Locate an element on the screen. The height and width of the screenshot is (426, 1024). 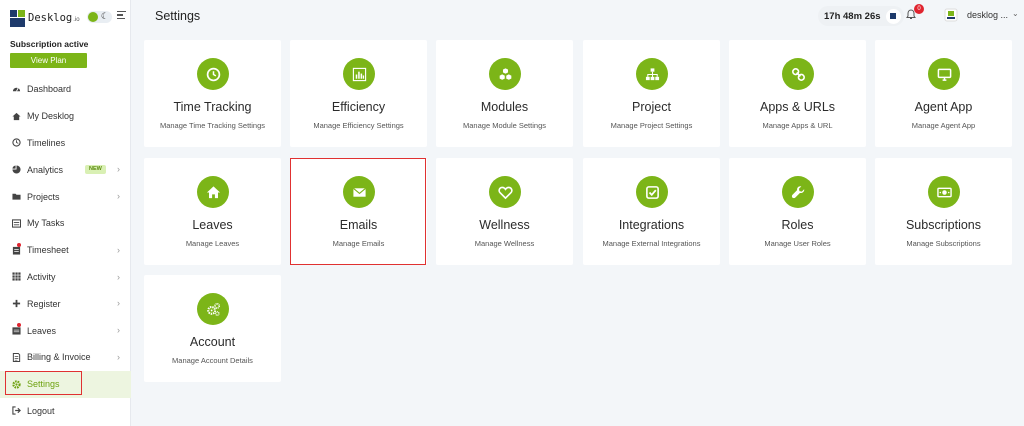
sidebar-item-my-tasks: My Tasks is located at coordinates (65, 223).